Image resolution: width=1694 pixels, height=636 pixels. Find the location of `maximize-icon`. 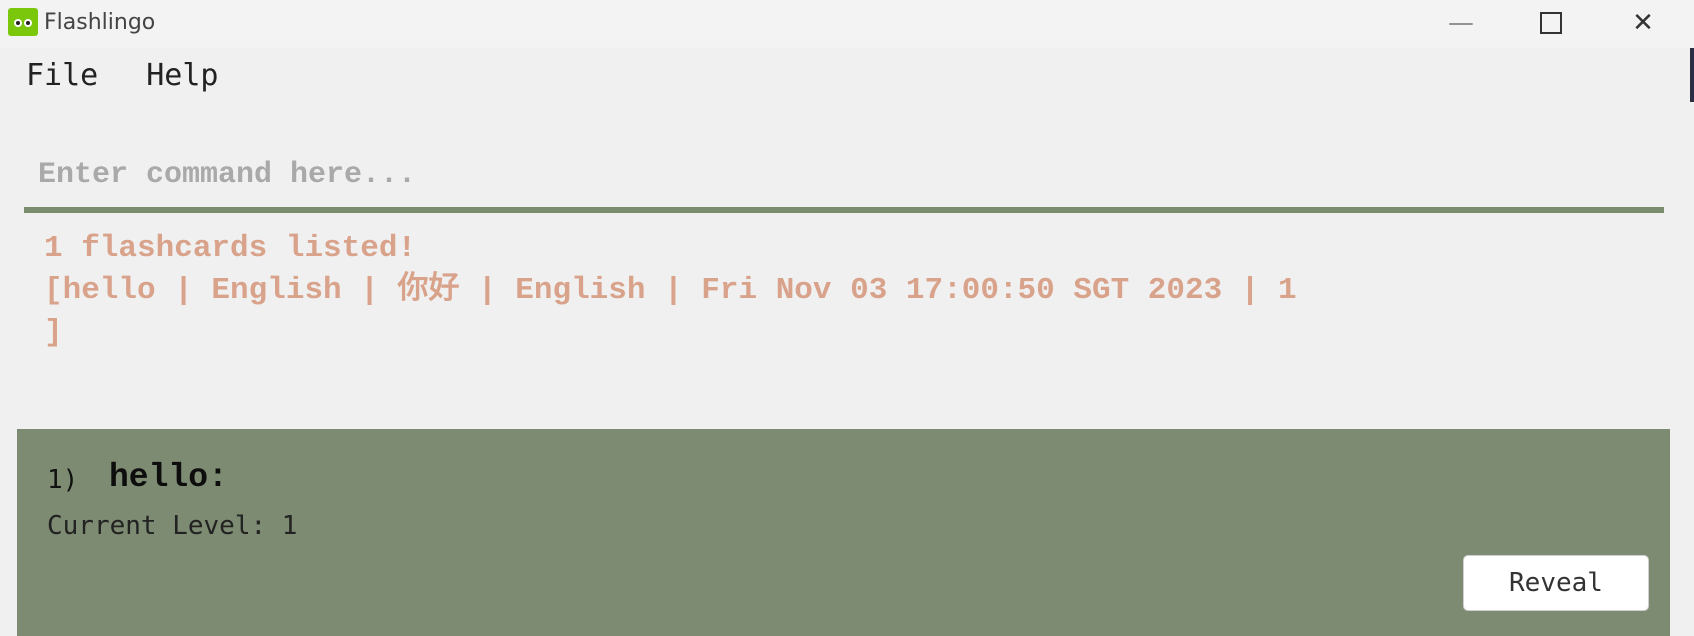

maximize-icon is located at coordinates (1551, 23).